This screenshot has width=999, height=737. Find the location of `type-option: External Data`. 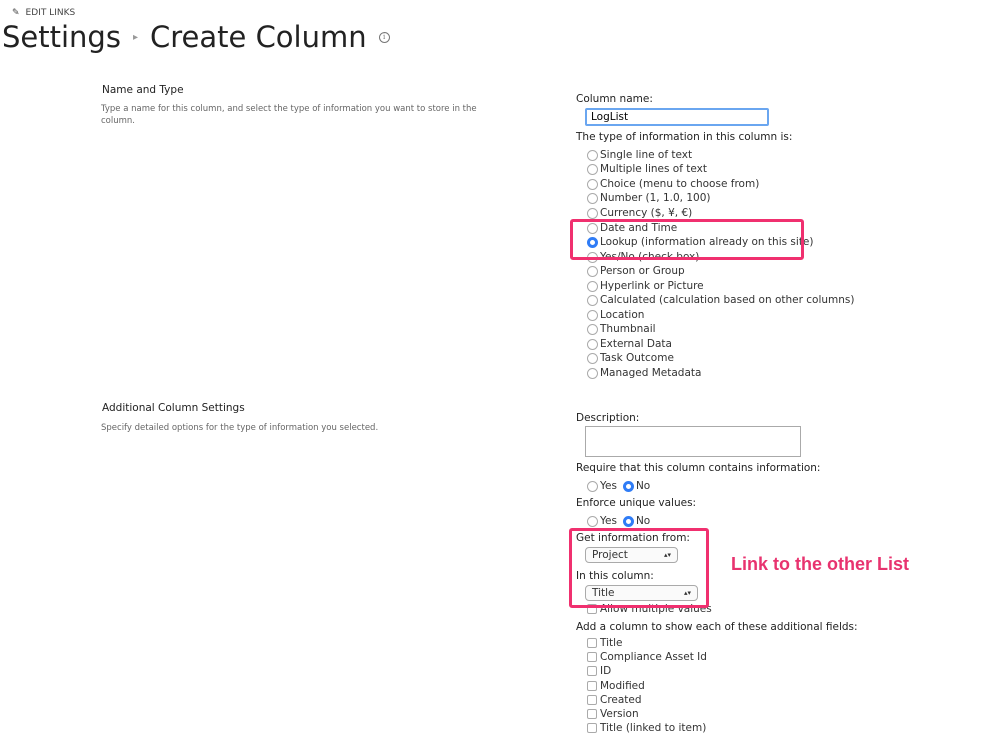

type-option: External Data is located at coordinates (629, 344).